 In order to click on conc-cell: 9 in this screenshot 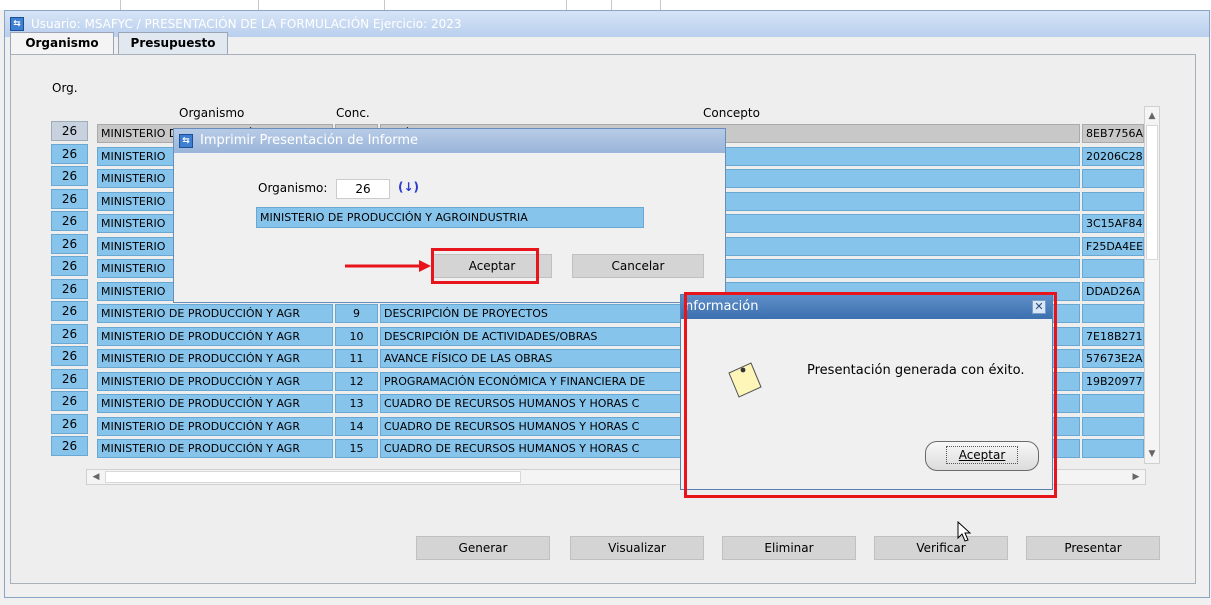, I will do `click(356, 313)`.